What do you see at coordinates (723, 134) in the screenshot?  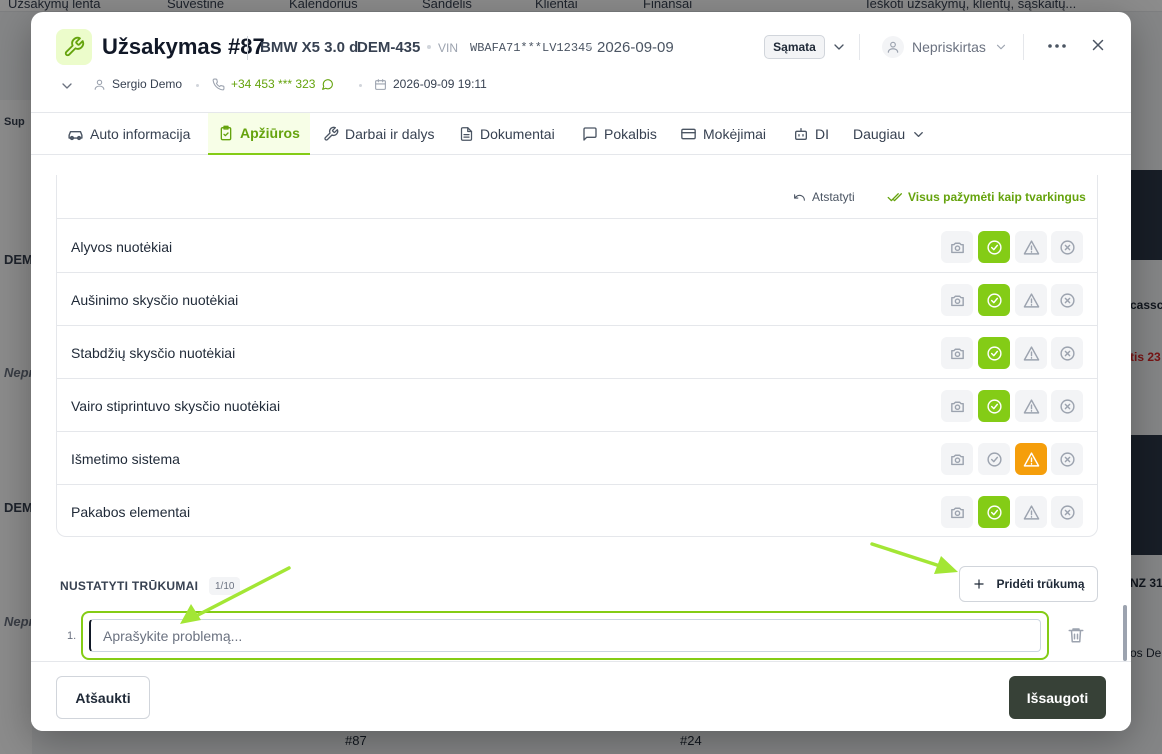 I see `tab-payments: Mokėjimai` at bounding box center [723, 134].